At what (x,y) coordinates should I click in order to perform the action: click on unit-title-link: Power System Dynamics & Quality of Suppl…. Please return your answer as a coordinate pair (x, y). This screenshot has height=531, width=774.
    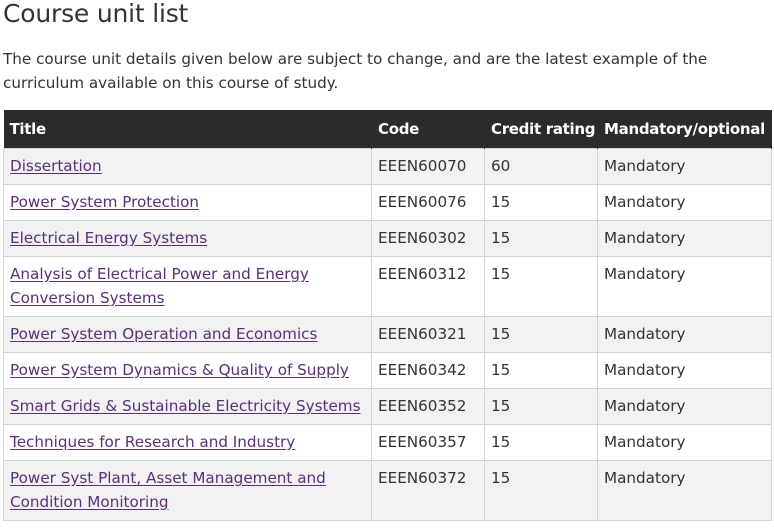
    Looking at the image, I should click on (179, 370).